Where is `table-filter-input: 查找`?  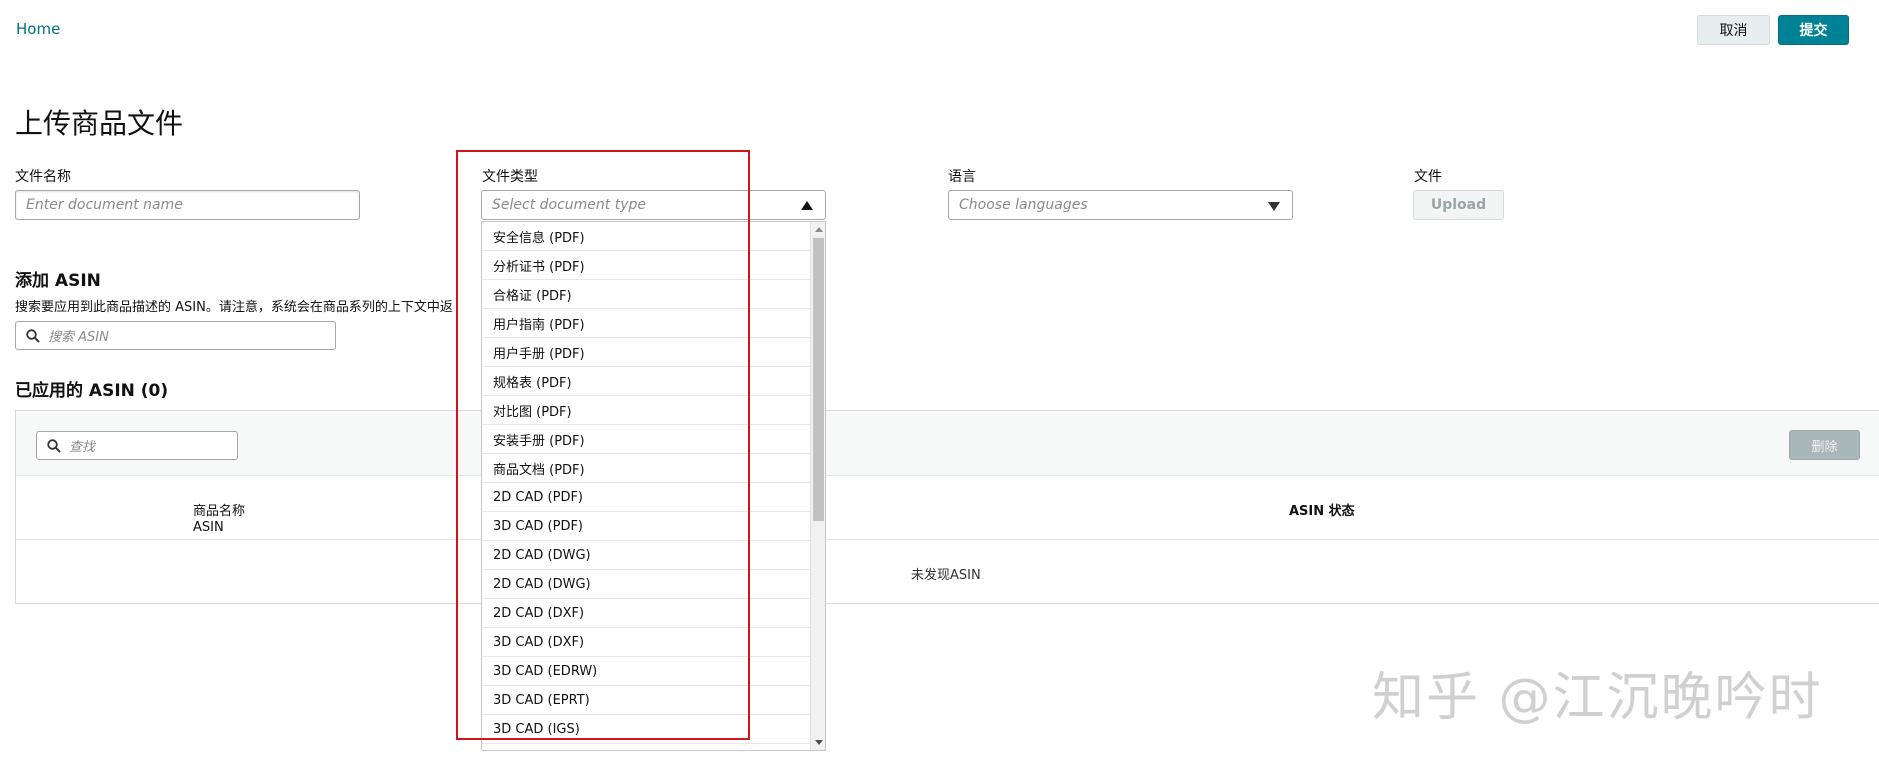
table-filter-input: 查找 is located at coordinates (137, 445).